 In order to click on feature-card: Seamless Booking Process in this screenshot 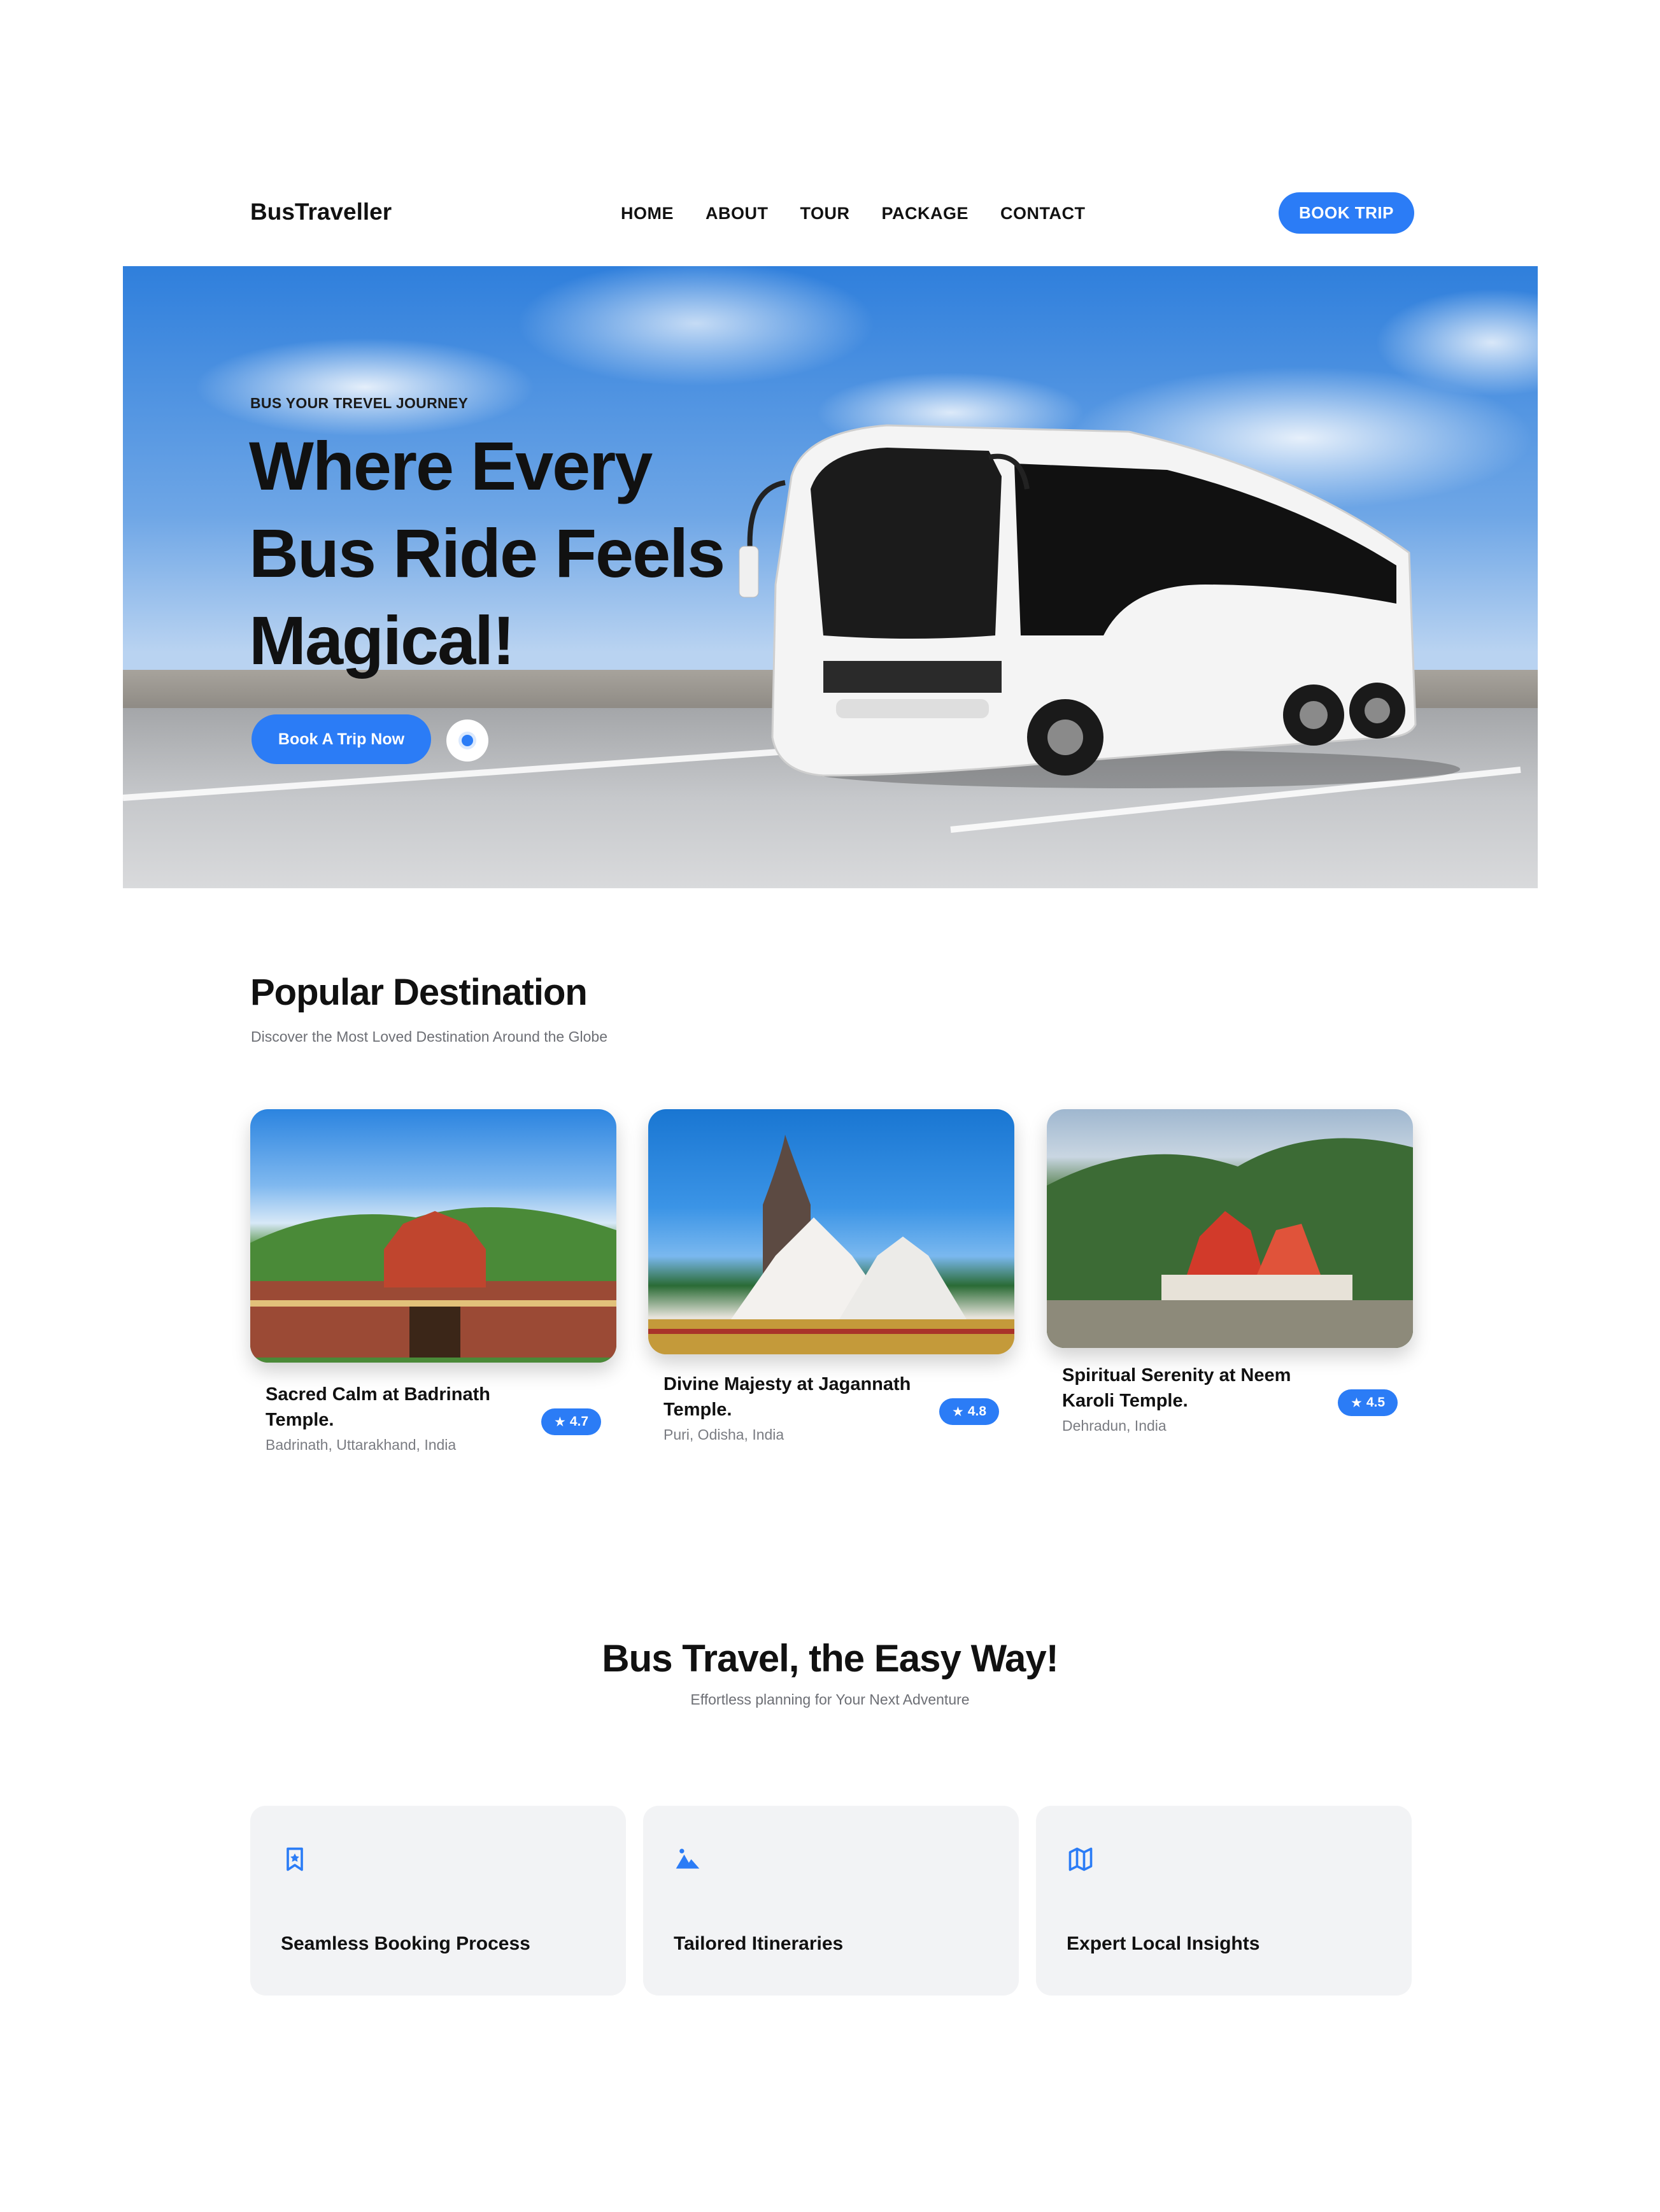, I will do `click(438, 1901)`.